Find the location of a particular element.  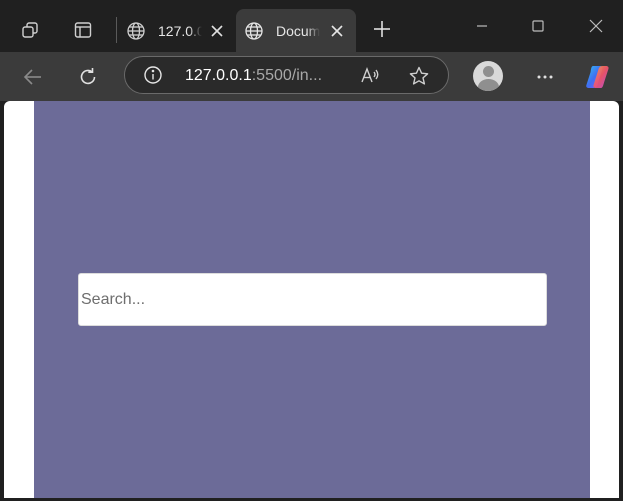

refresh-icon is located at coordinates (88, 77).